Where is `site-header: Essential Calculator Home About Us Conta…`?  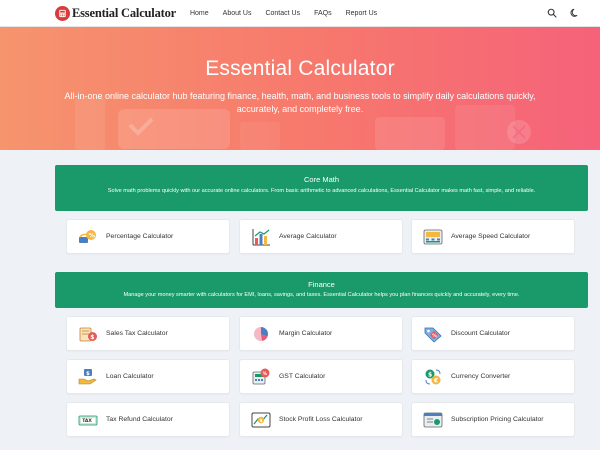
site-header: Essential Calculator Home About Us Conta… is located at coordinates (300, 13).